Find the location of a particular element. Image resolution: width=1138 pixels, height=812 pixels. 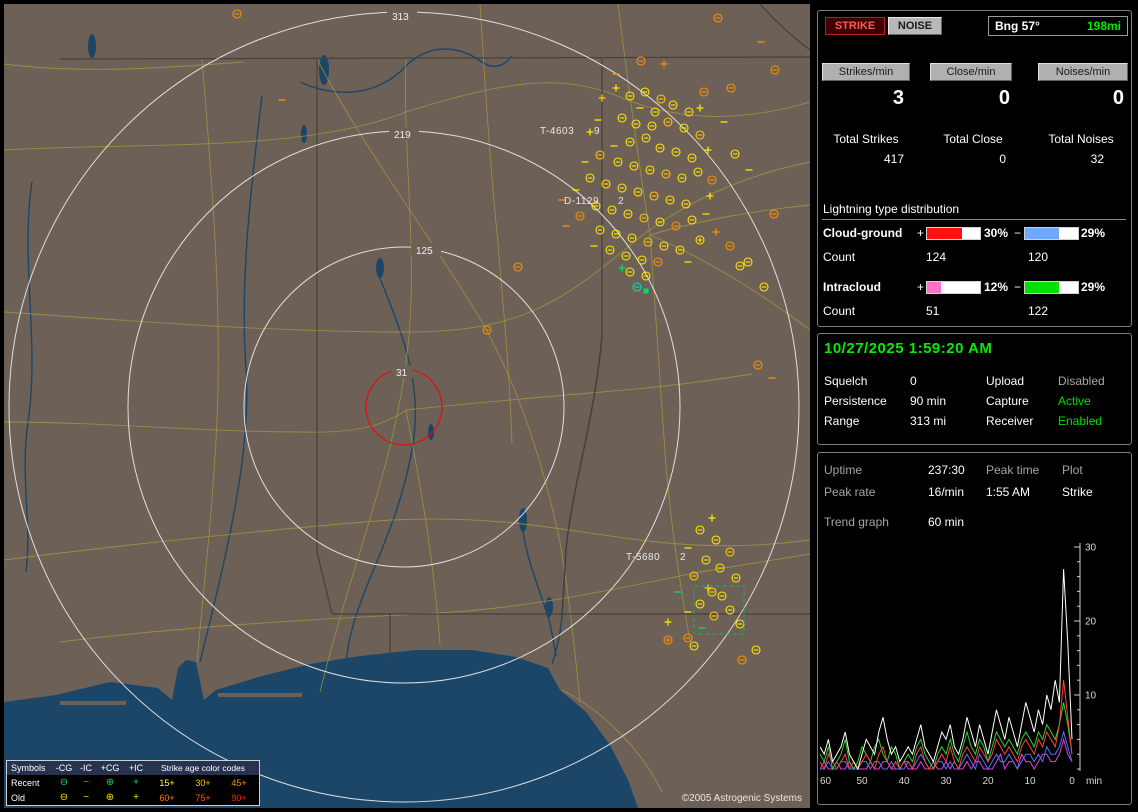

plot-label: Plot is located at coordinates (1072, 470).